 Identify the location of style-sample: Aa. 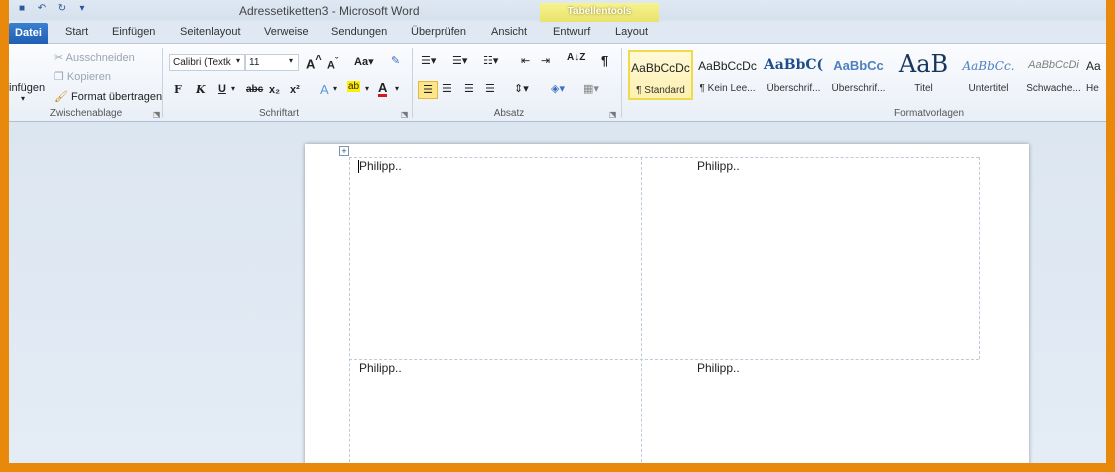
(1093, 66).